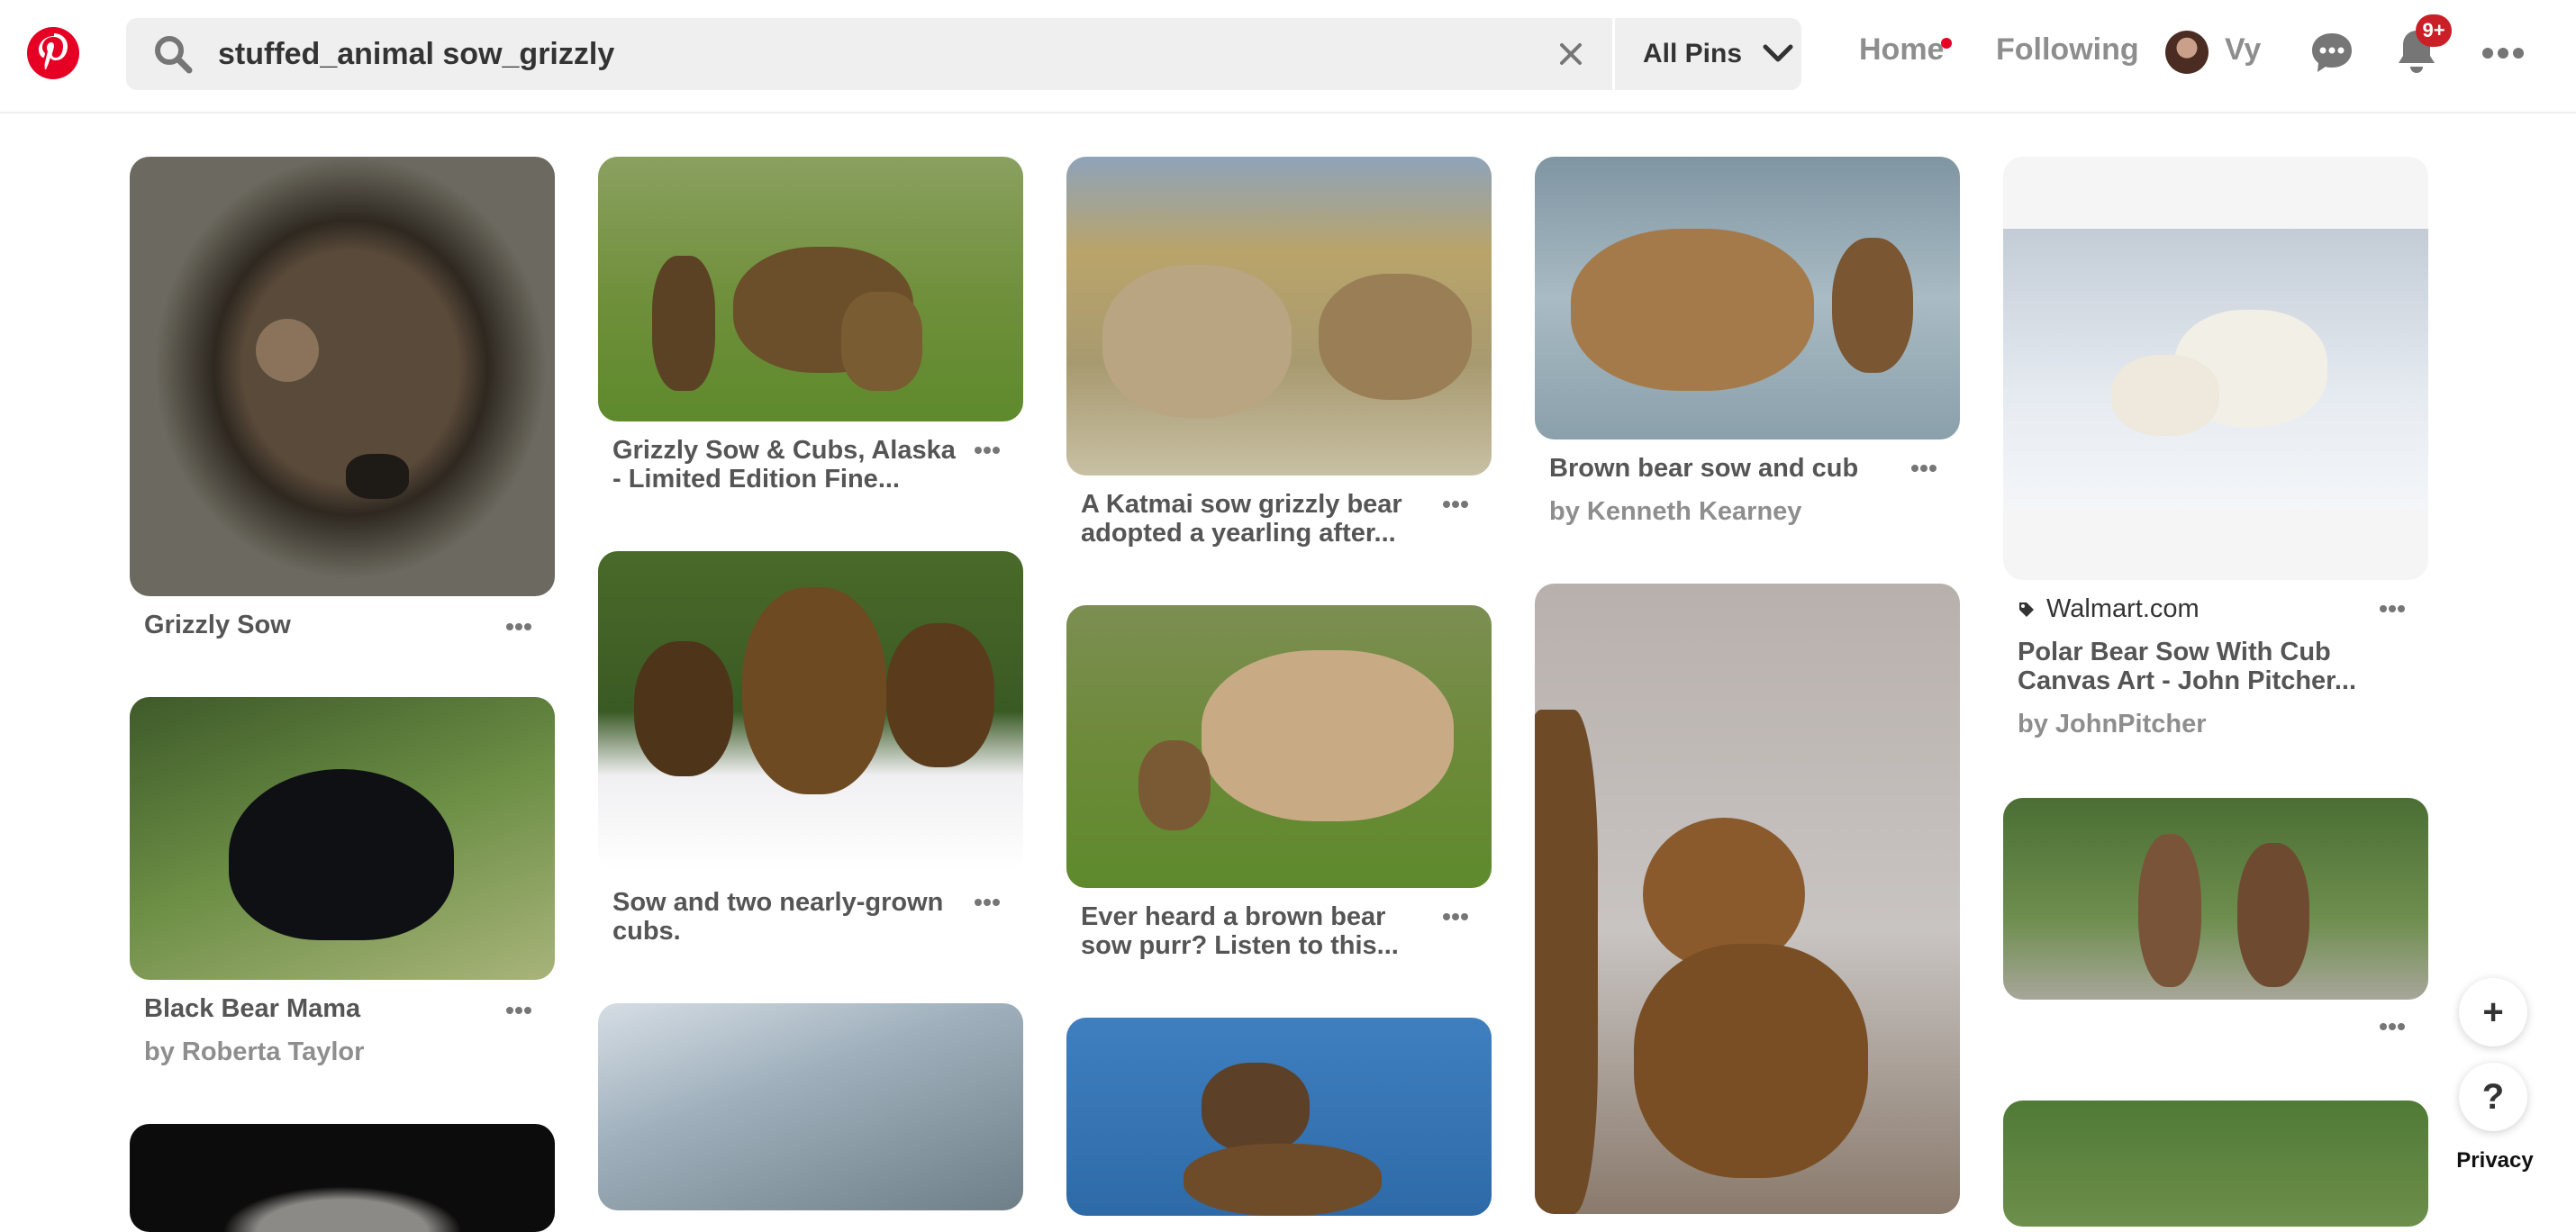 The width and height of the screenshot is (2576, 1232). I want to click on pin-image-grizzly-face, so click(342, 376).